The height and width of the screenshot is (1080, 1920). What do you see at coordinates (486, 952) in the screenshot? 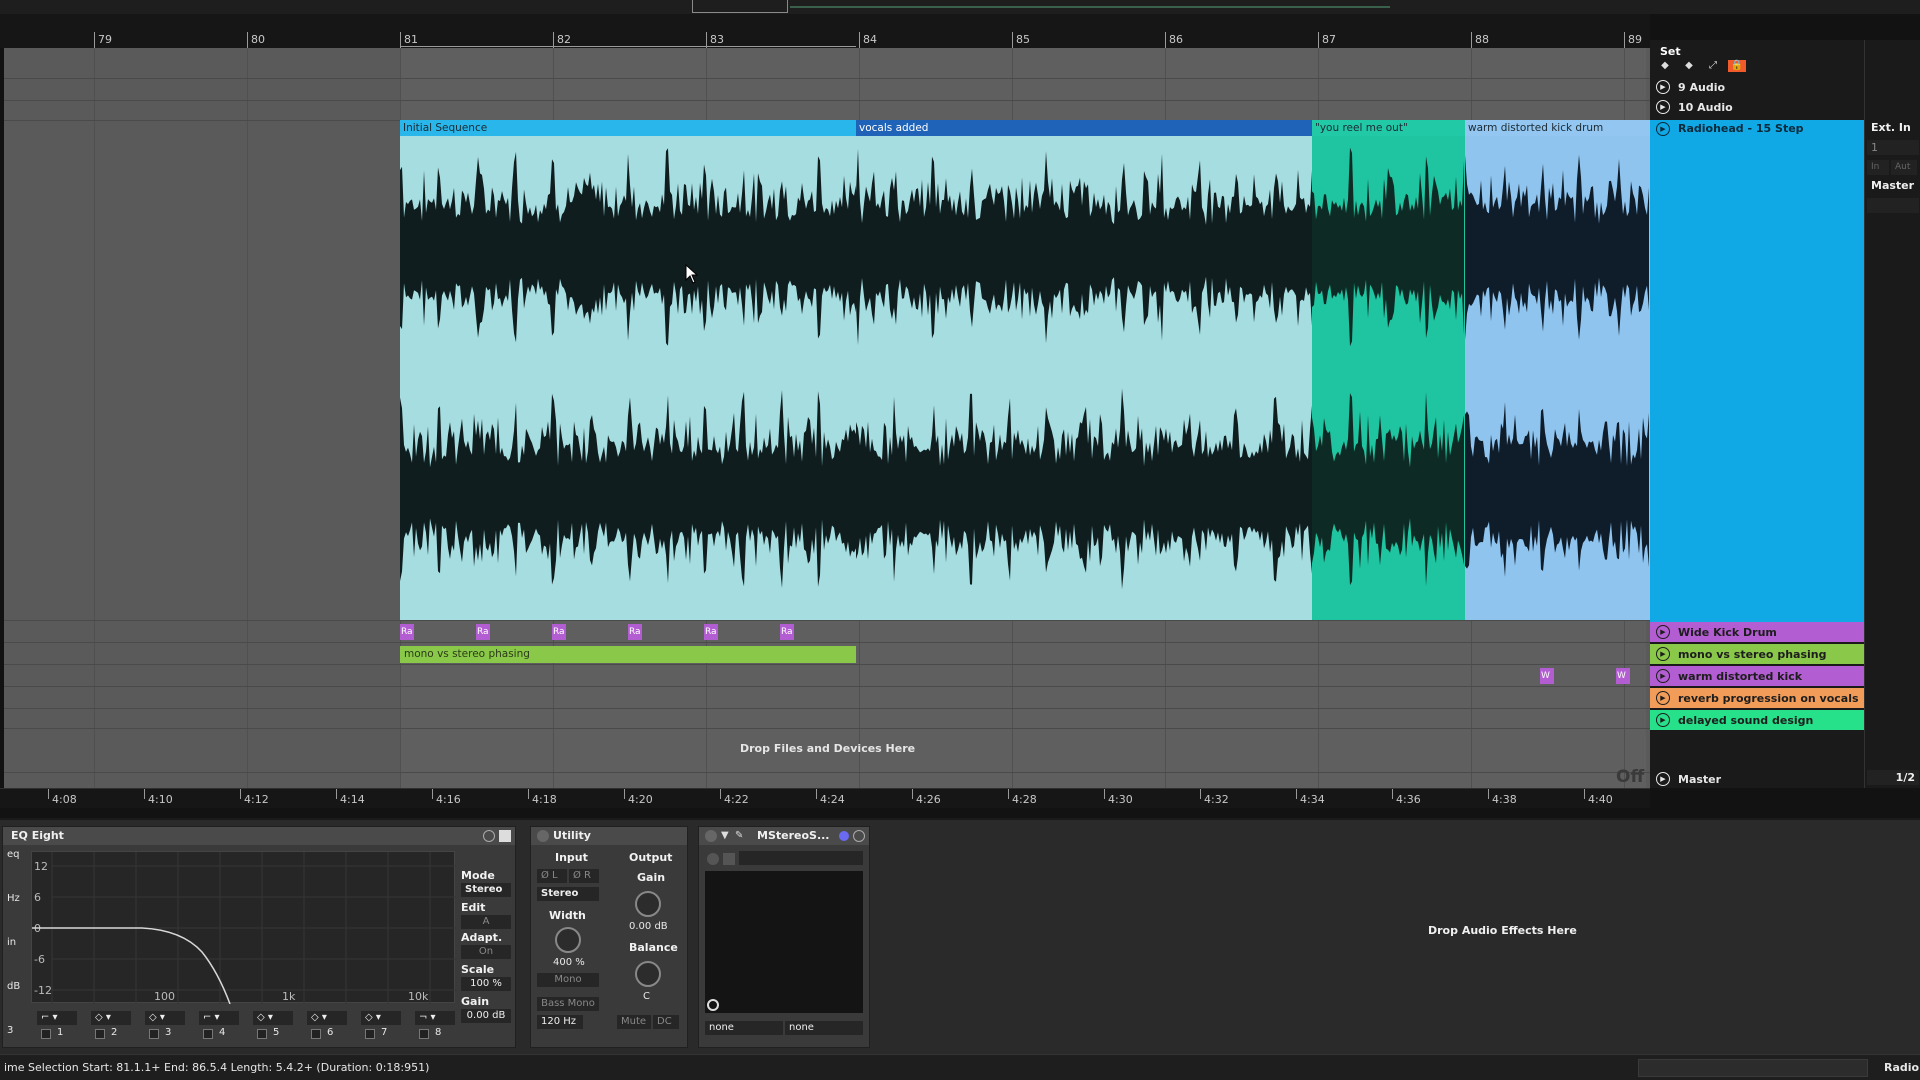
I see `adapt-q-toggle: On` at bounding box center [486, 952].